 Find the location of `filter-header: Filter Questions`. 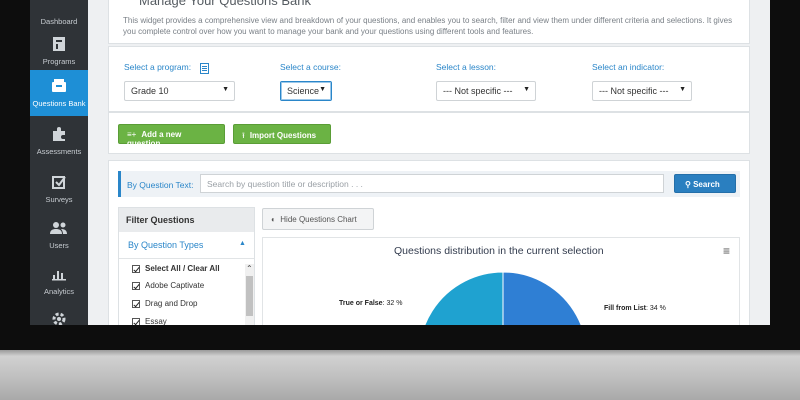

filter-header: Filter Questions is located at coordinates (186, 220).